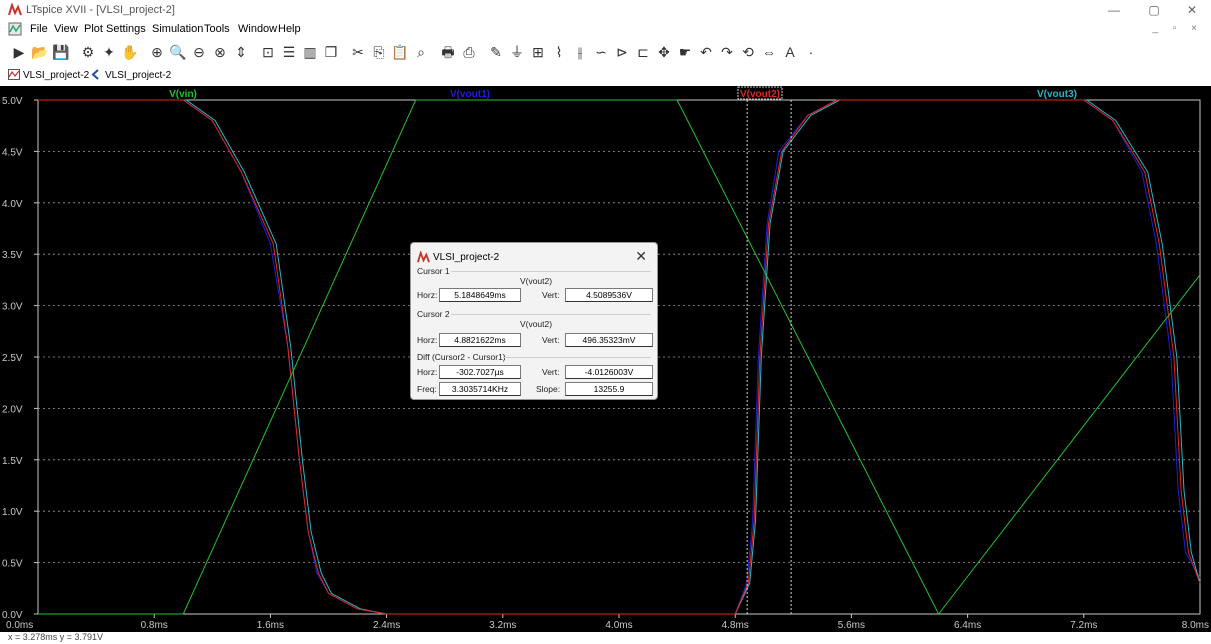 This screenshot has width=1211, height=644. I want to click on draw-wire-icon: ✎, so click(496, 52).